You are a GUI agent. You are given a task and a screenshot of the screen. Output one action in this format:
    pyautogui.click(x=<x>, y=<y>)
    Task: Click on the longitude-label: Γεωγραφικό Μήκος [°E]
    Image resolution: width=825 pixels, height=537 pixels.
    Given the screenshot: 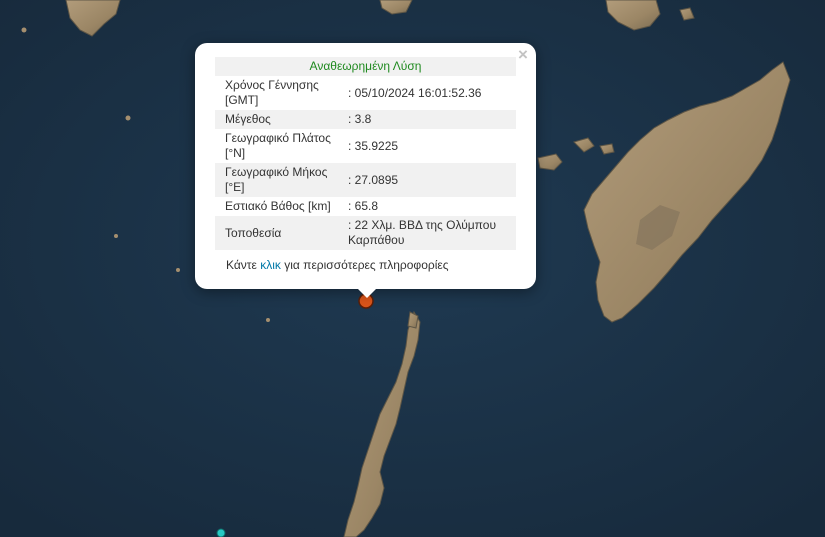 What is the action you would take?
    pyautogui.click(x=276, y=180)
    